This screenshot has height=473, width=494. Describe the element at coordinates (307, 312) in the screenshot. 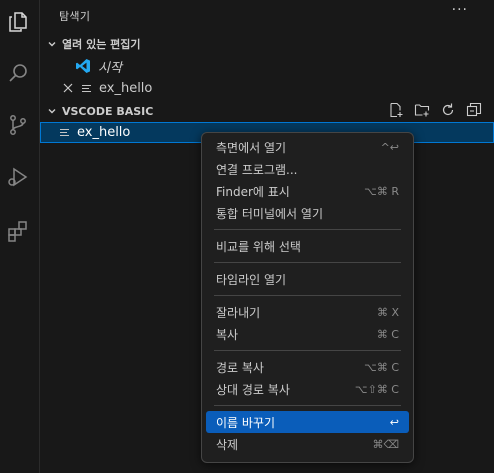

I see `menu-item-cut: 잘라내기 ⌘ X` at that location.